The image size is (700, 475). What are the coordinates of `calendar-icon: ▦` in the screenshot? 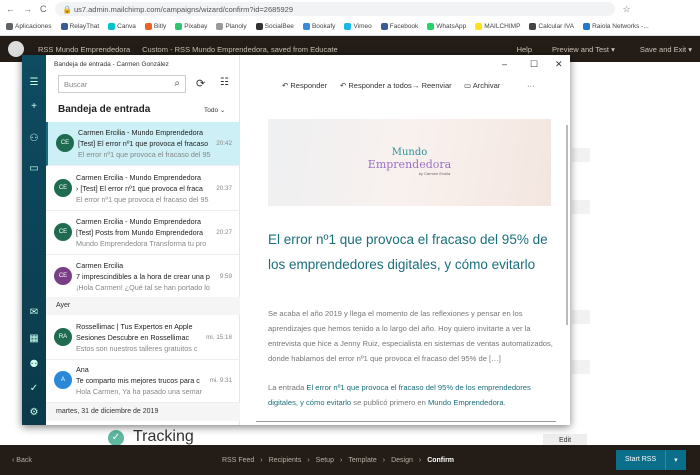 It's located at (34, 338).